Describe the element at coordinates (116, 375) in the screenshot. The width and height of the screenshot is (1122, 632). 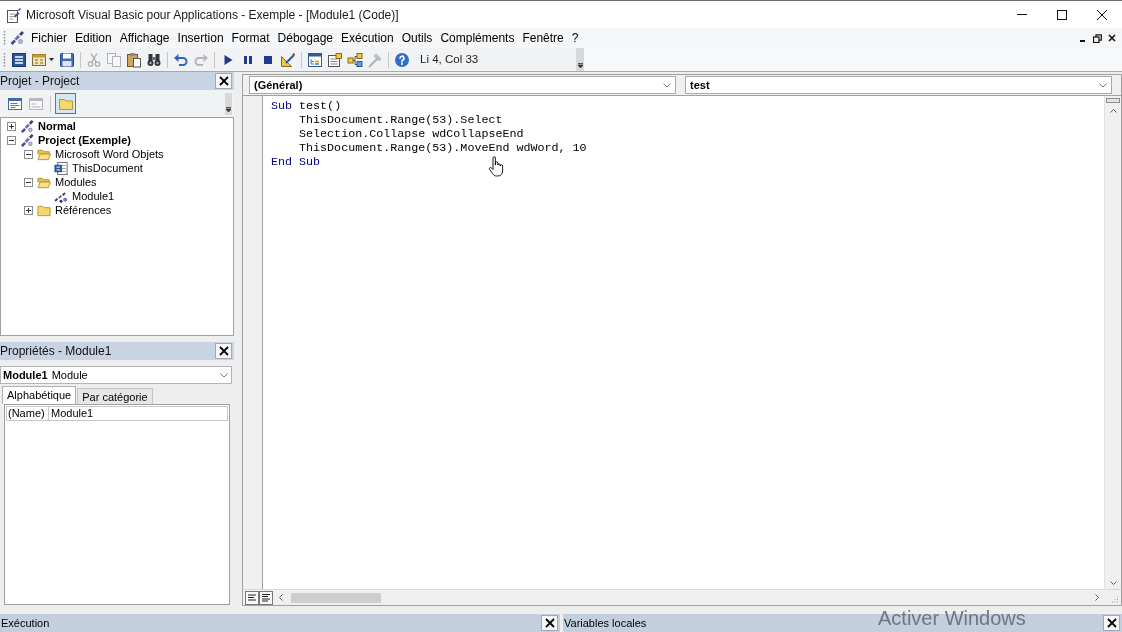
I see `object-dropdown: Module1 Module` at that location.